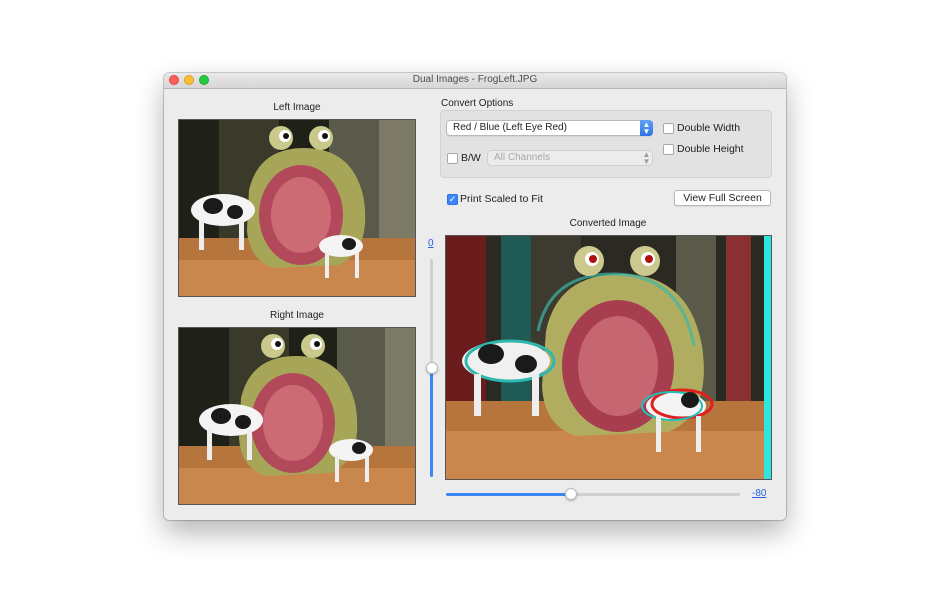  I want to click on view-full-screen-button: View Full Screen, so click(722, 198).